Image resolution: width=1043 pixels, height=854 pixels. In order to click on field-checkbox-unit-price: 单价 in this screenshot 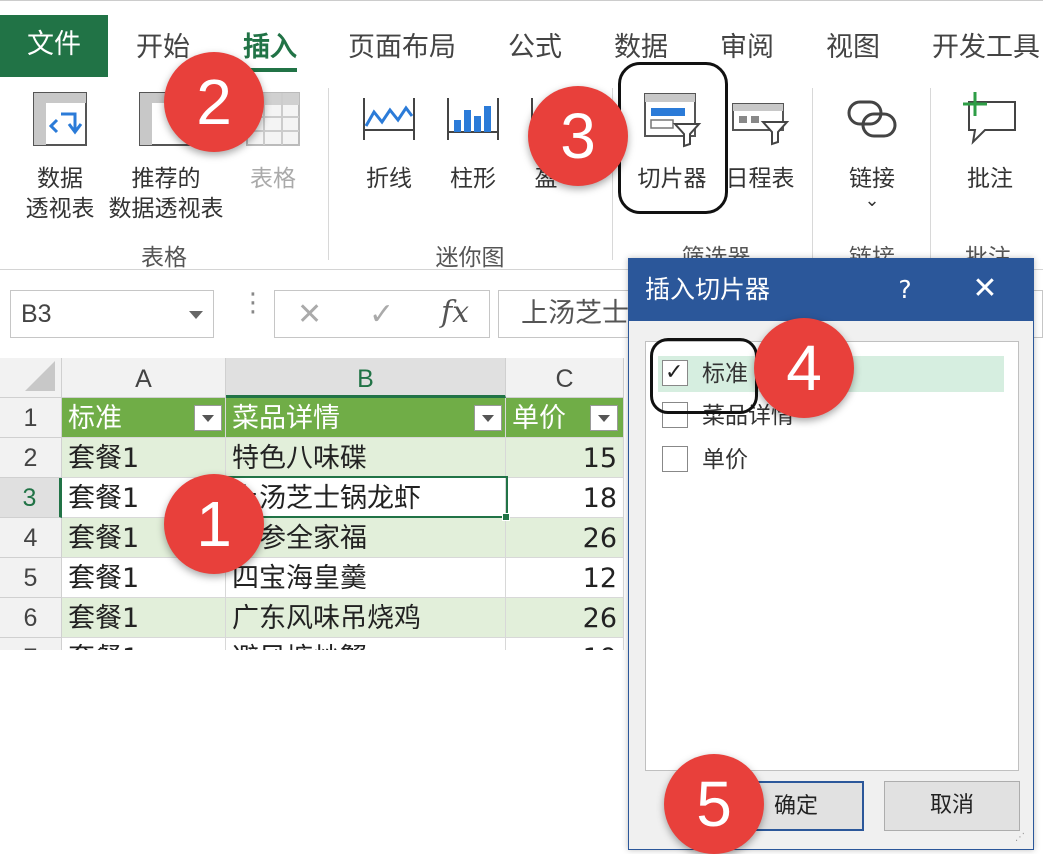, I will do `click(831, 460)`.